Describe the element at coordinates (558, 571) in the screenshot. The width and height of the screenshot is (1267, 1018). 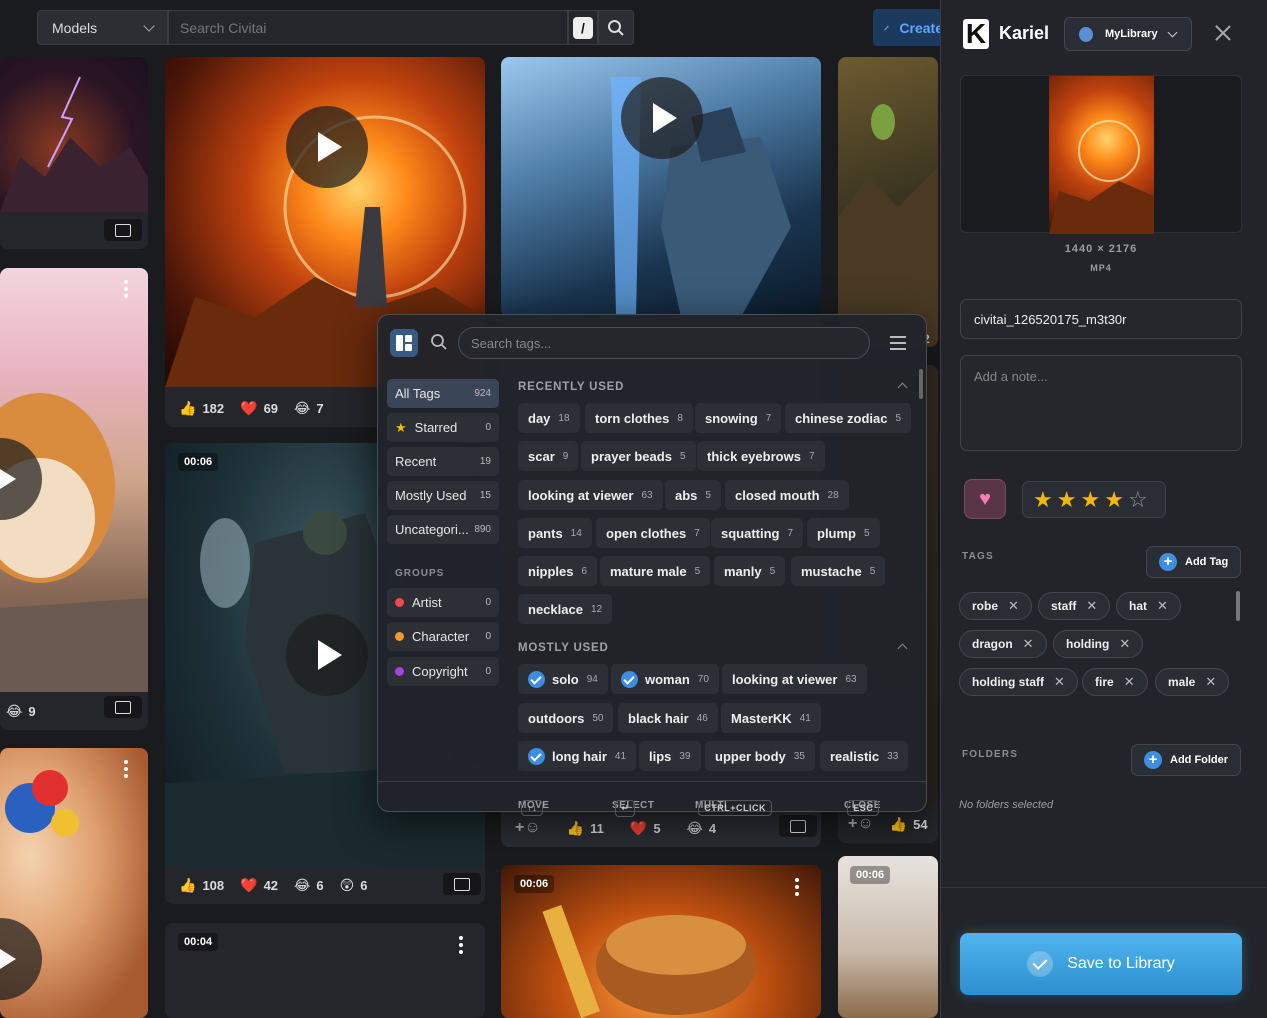
I see `tag-chip: nipples 6` at that location.